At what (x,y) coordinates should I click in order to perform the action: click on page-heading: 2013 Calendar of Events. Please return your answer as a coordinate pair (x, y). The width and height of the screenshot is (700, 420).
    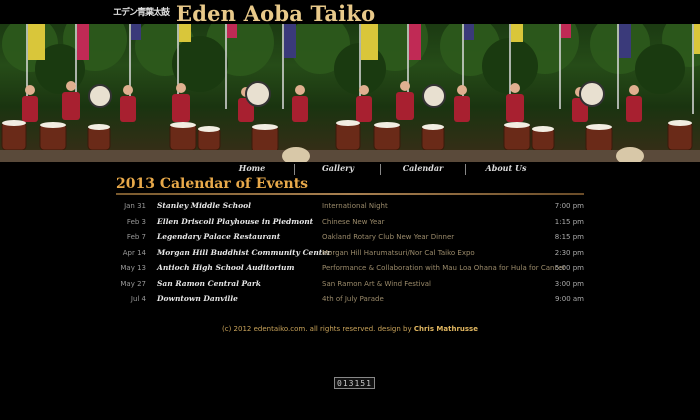
    Looking at the image, I should click on (212, 184).